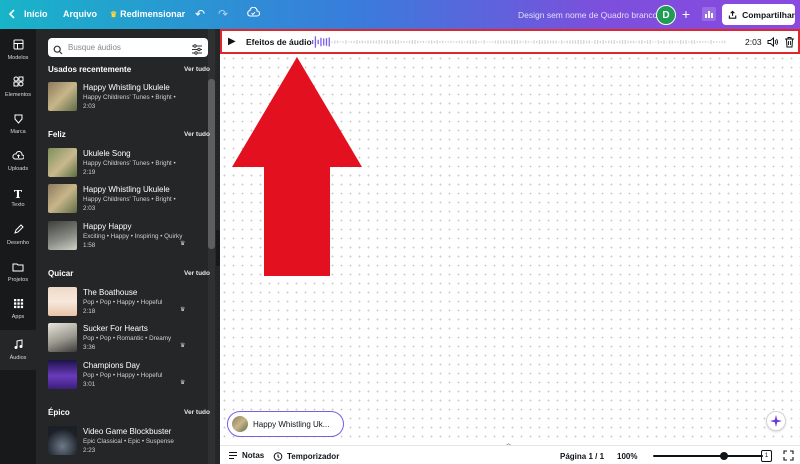 The width and height of the screenshot is (800, 464). What do you see at coordinates (90, 69) in the screenshot?
I see `section-title: Usados recentemente` at bounding box center [90, 69].